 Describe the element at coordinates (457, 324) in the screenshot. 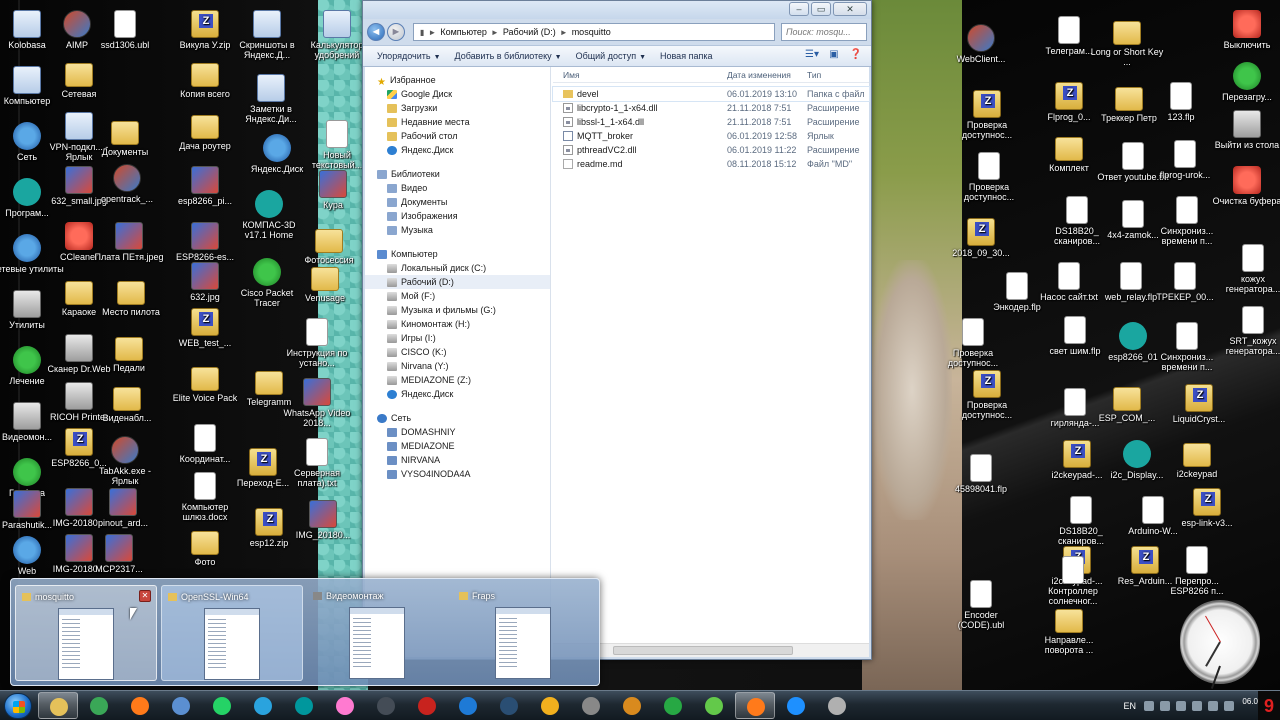

I see `nav-item-drives: Киномонтаж (H:)` at that location.